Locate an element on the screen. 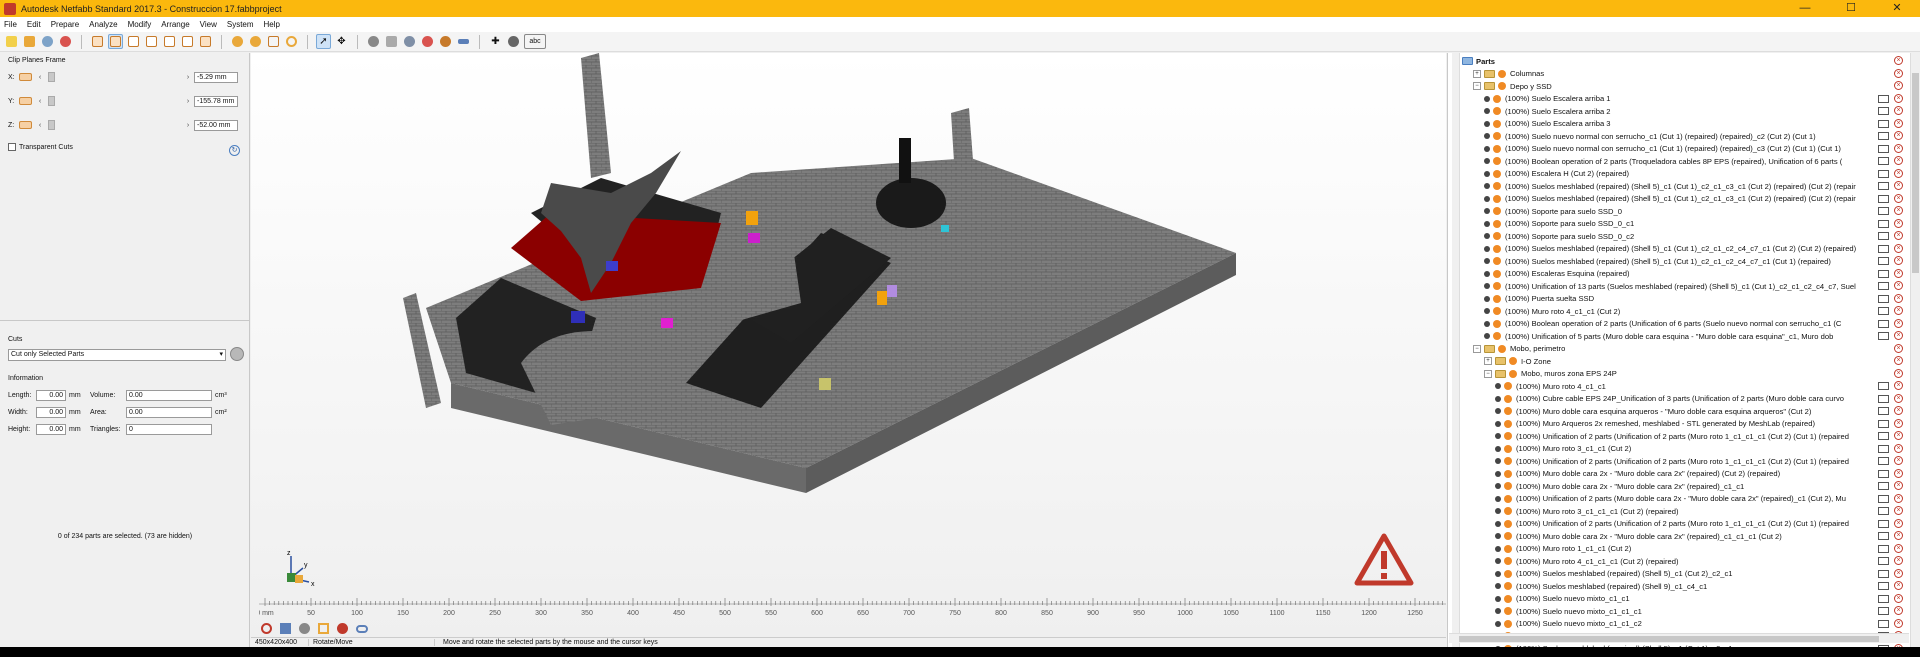 Image resolution: width=1920 pixels, height=657 pixels. model-part-cyan is located at coordinates (945, 228).